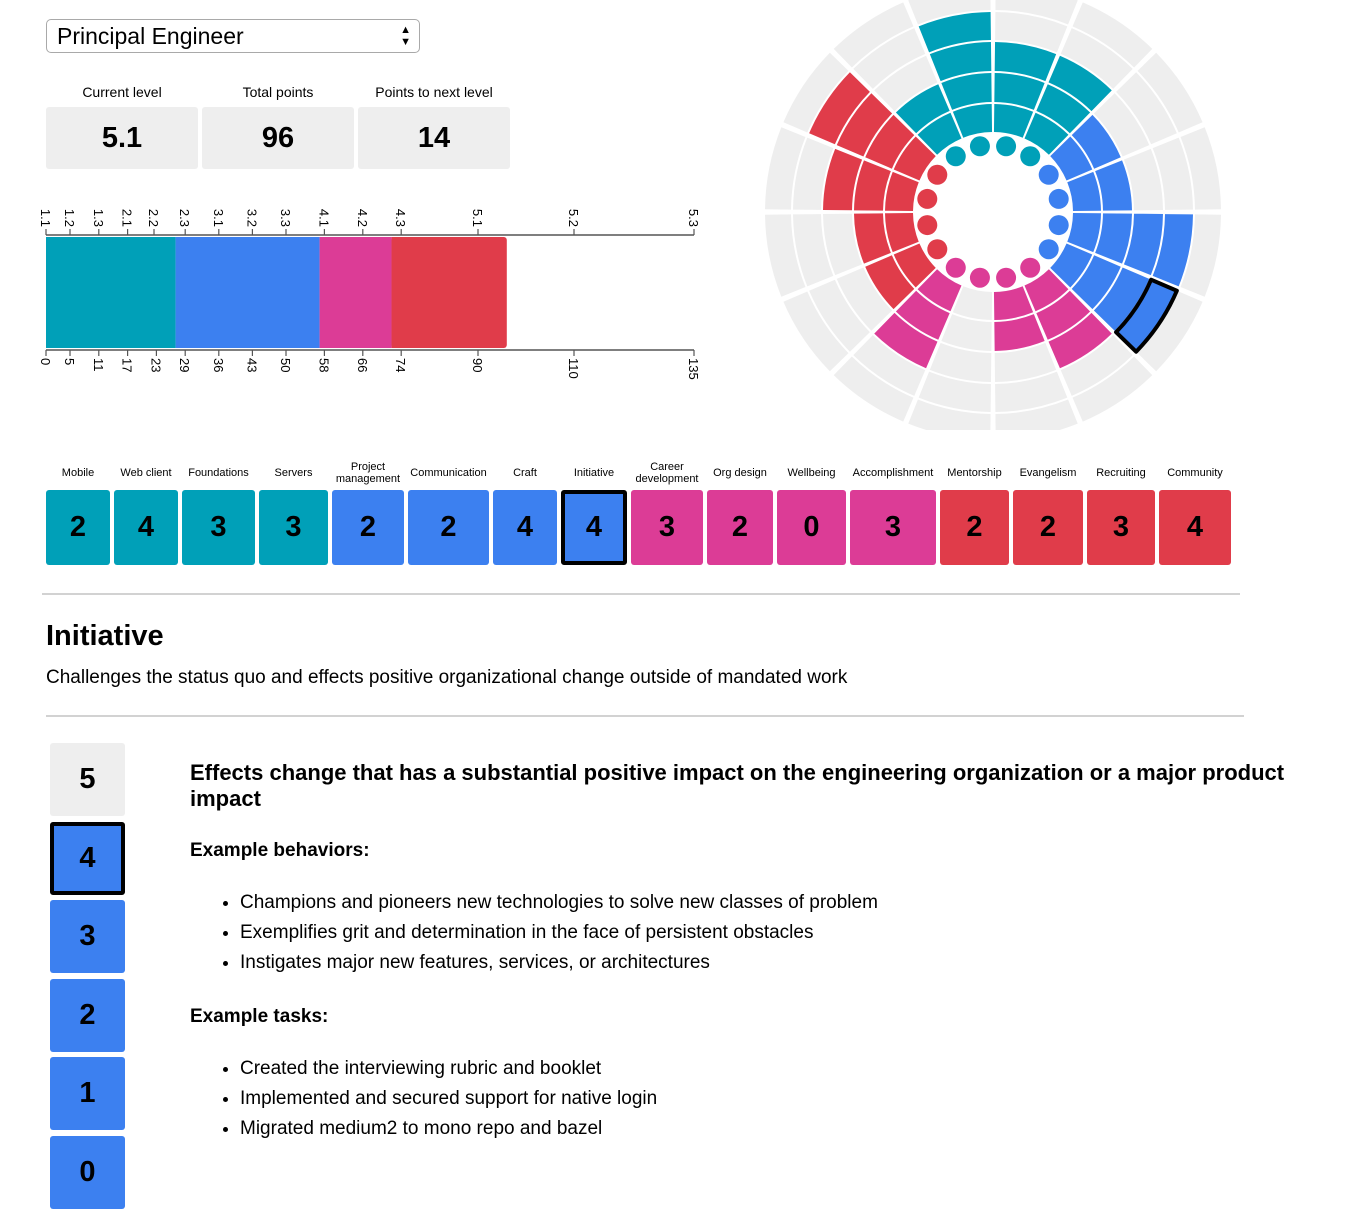 Image resolution: width=1346 pixels, height=1230 pixels. What do you see at coordinates (525, 473) in the screenshot?
I see `track-label: Craft` at bounding box center [525, 473].